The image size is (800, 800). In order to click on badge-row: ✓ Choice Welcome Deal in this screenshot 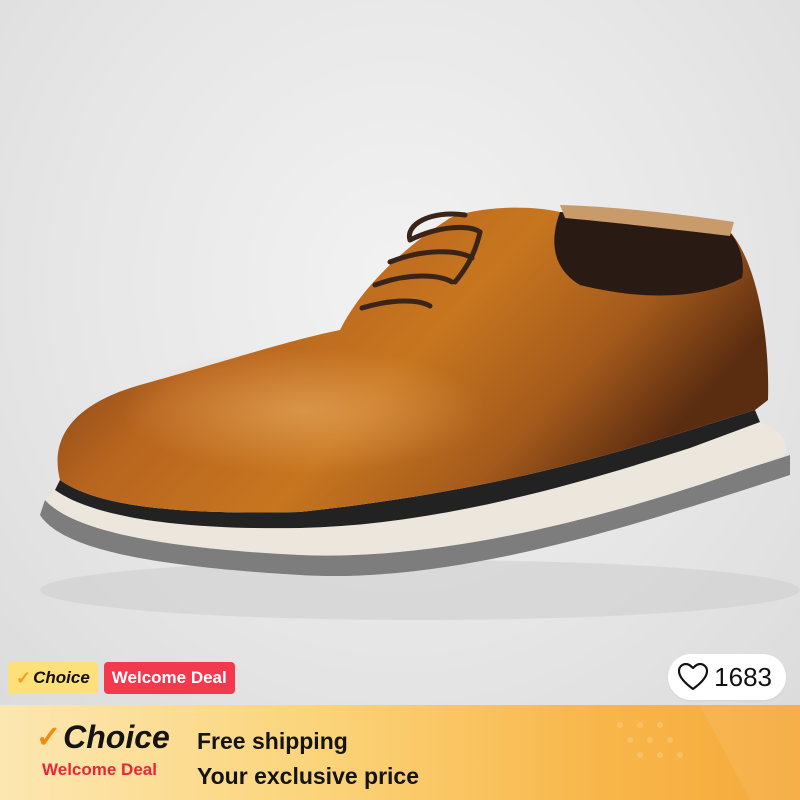, I will do `click(121, 678)`.